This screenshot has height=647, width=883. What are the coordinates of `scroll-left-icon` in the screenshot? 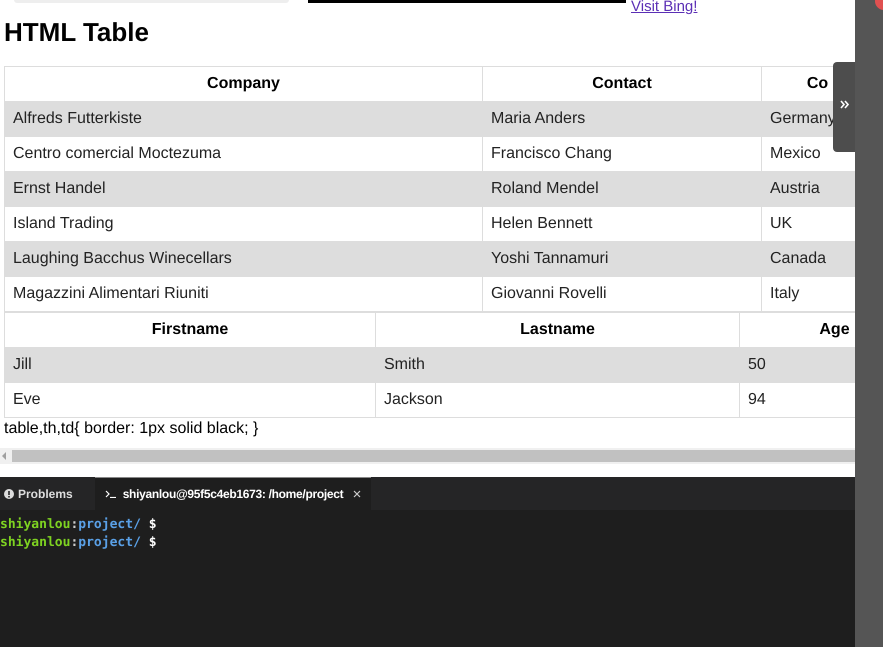 It's located at (4, 456).